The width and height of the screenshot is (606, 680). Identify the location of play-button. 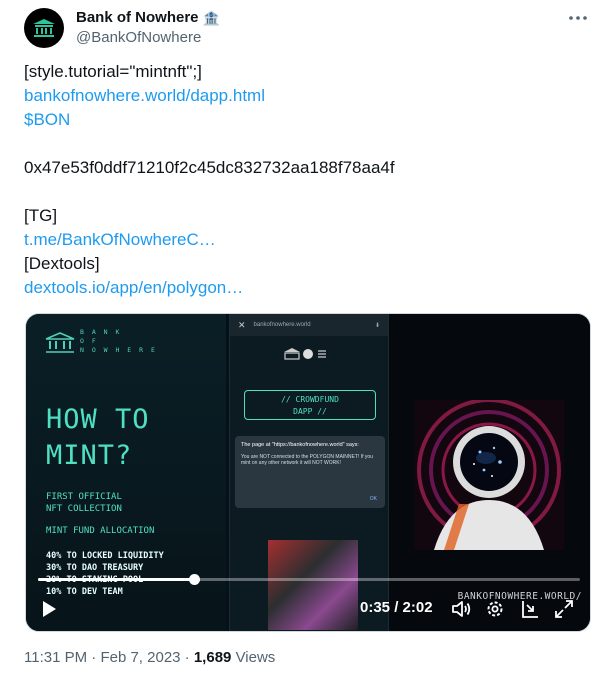
(49, 609).